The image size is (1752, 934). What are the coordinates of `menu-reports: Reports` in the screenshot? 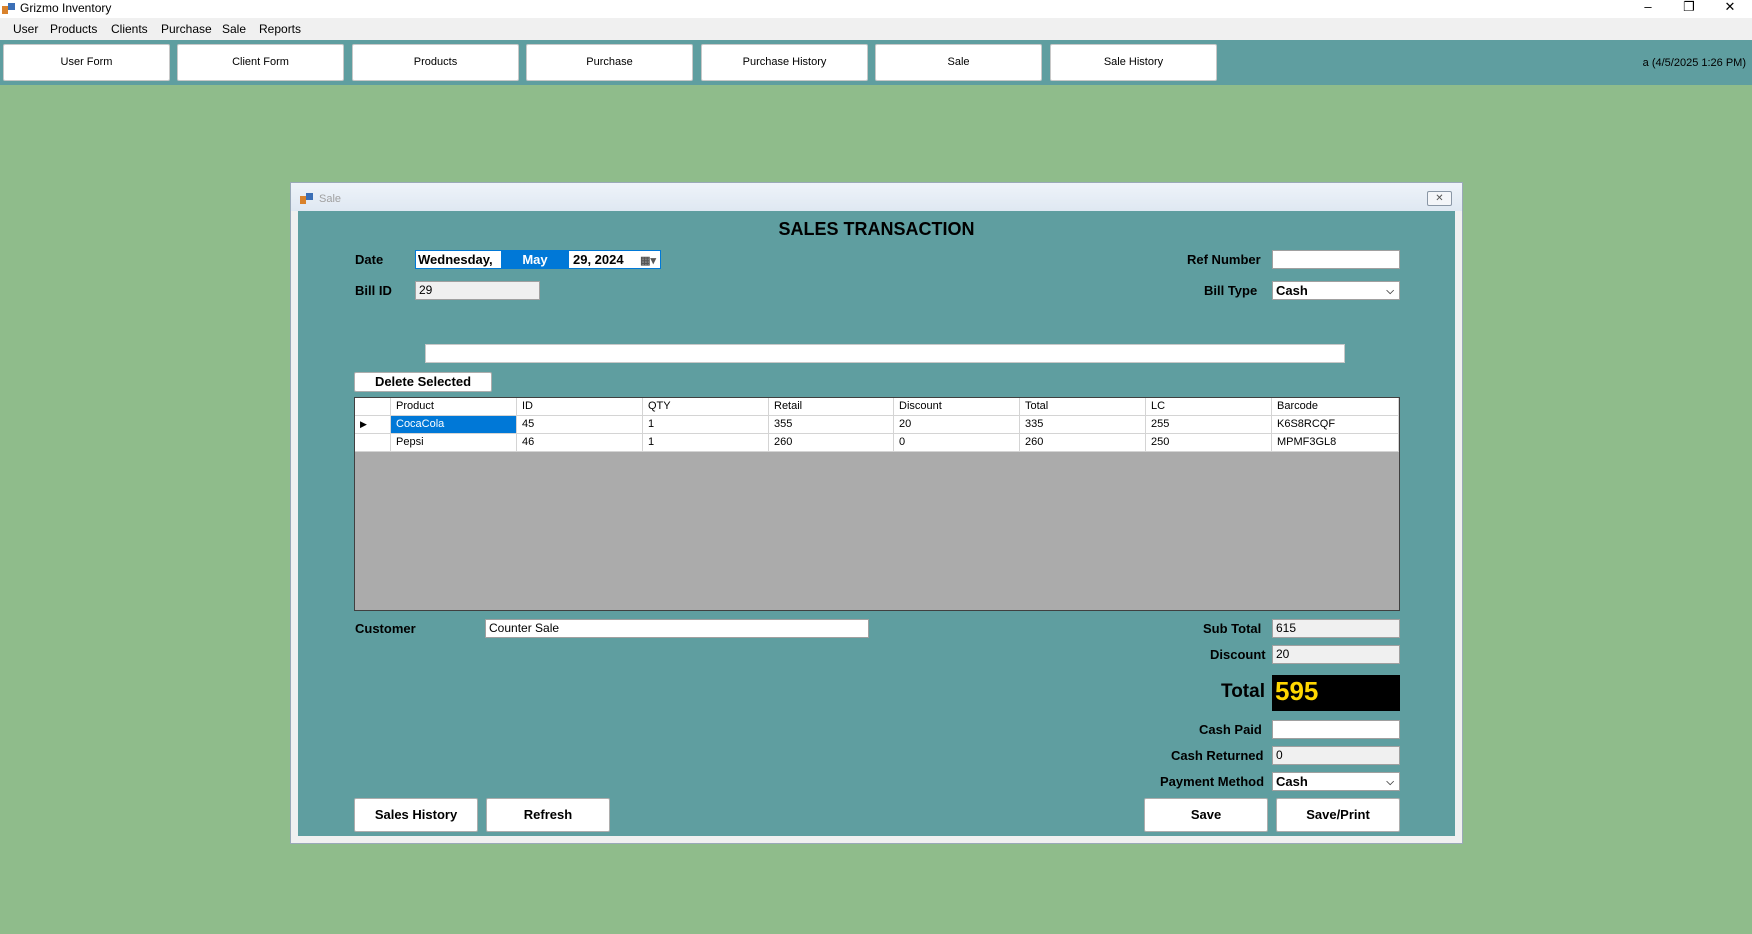 It's located at (280, 29).